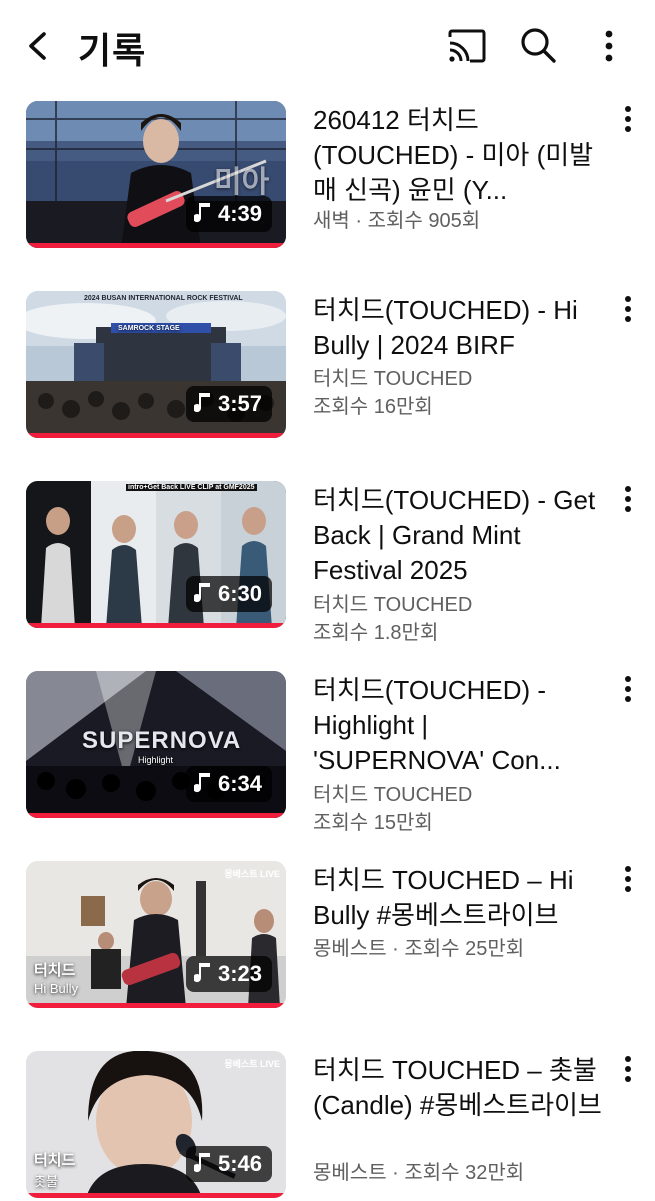  Describe the element at coordinates (376, 633) in the screenshot. I see `video-views: 조회수 1.8만회` at that location.